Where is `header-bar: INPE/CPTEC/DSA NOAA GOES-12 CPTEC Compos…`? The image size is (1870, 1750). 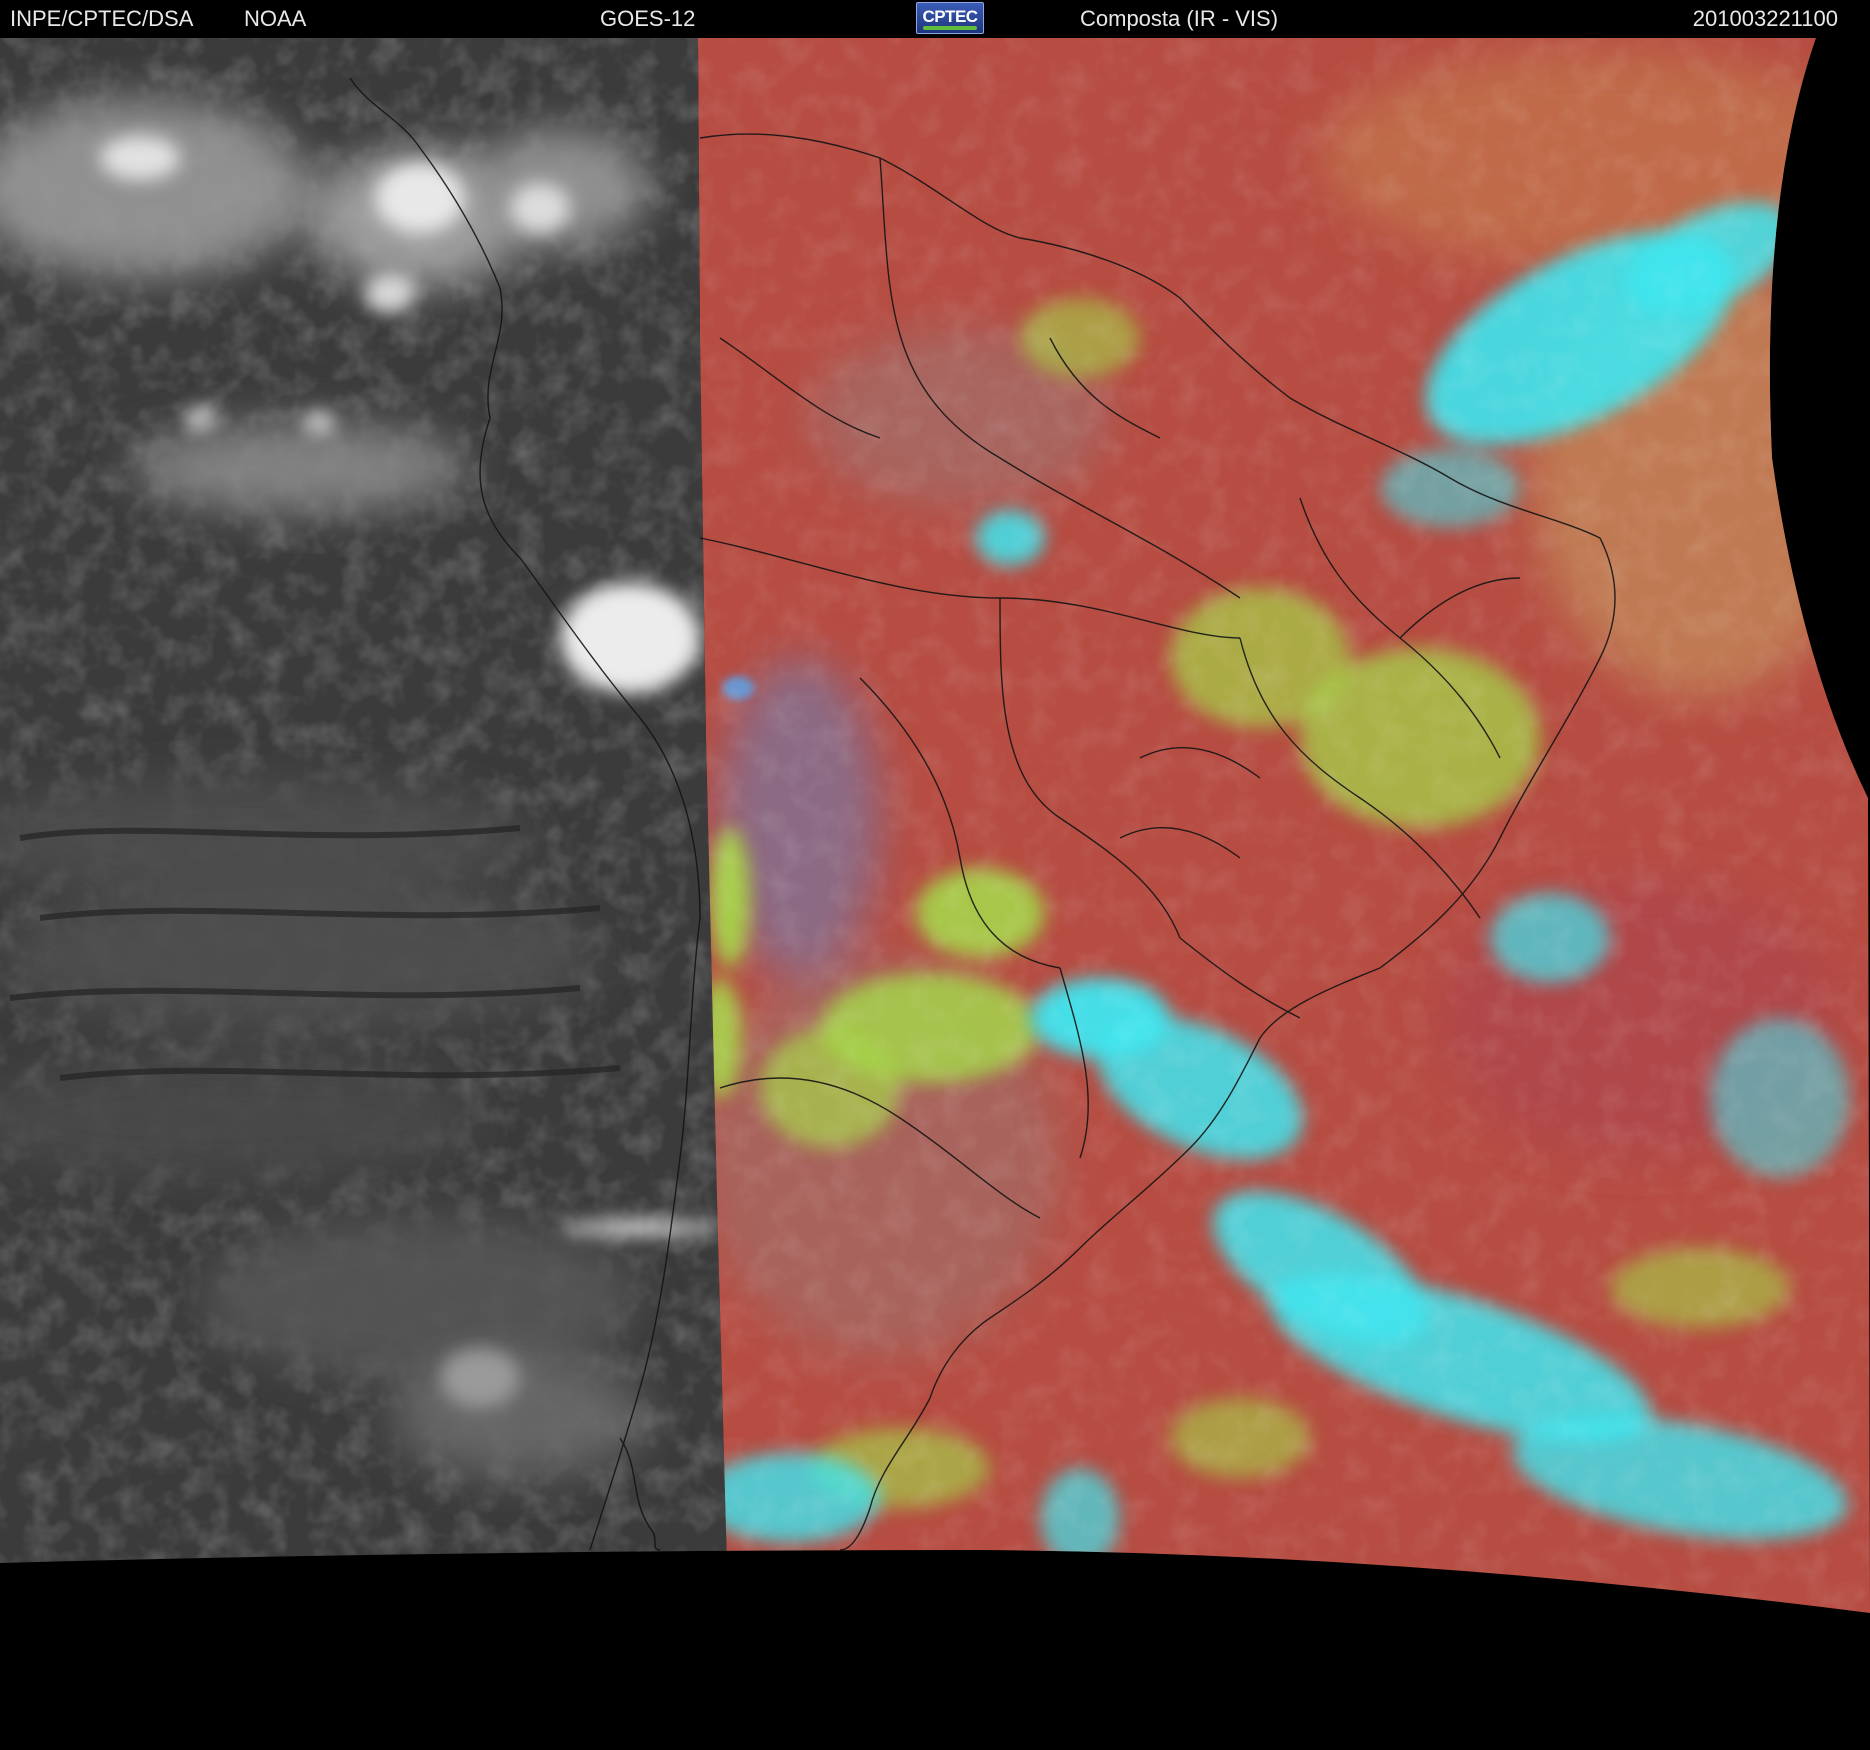
header-bar: INPE/CPTEC/DSA NOAA GOES-12 CPTEC Compos… is located at coordinates (935, 19).